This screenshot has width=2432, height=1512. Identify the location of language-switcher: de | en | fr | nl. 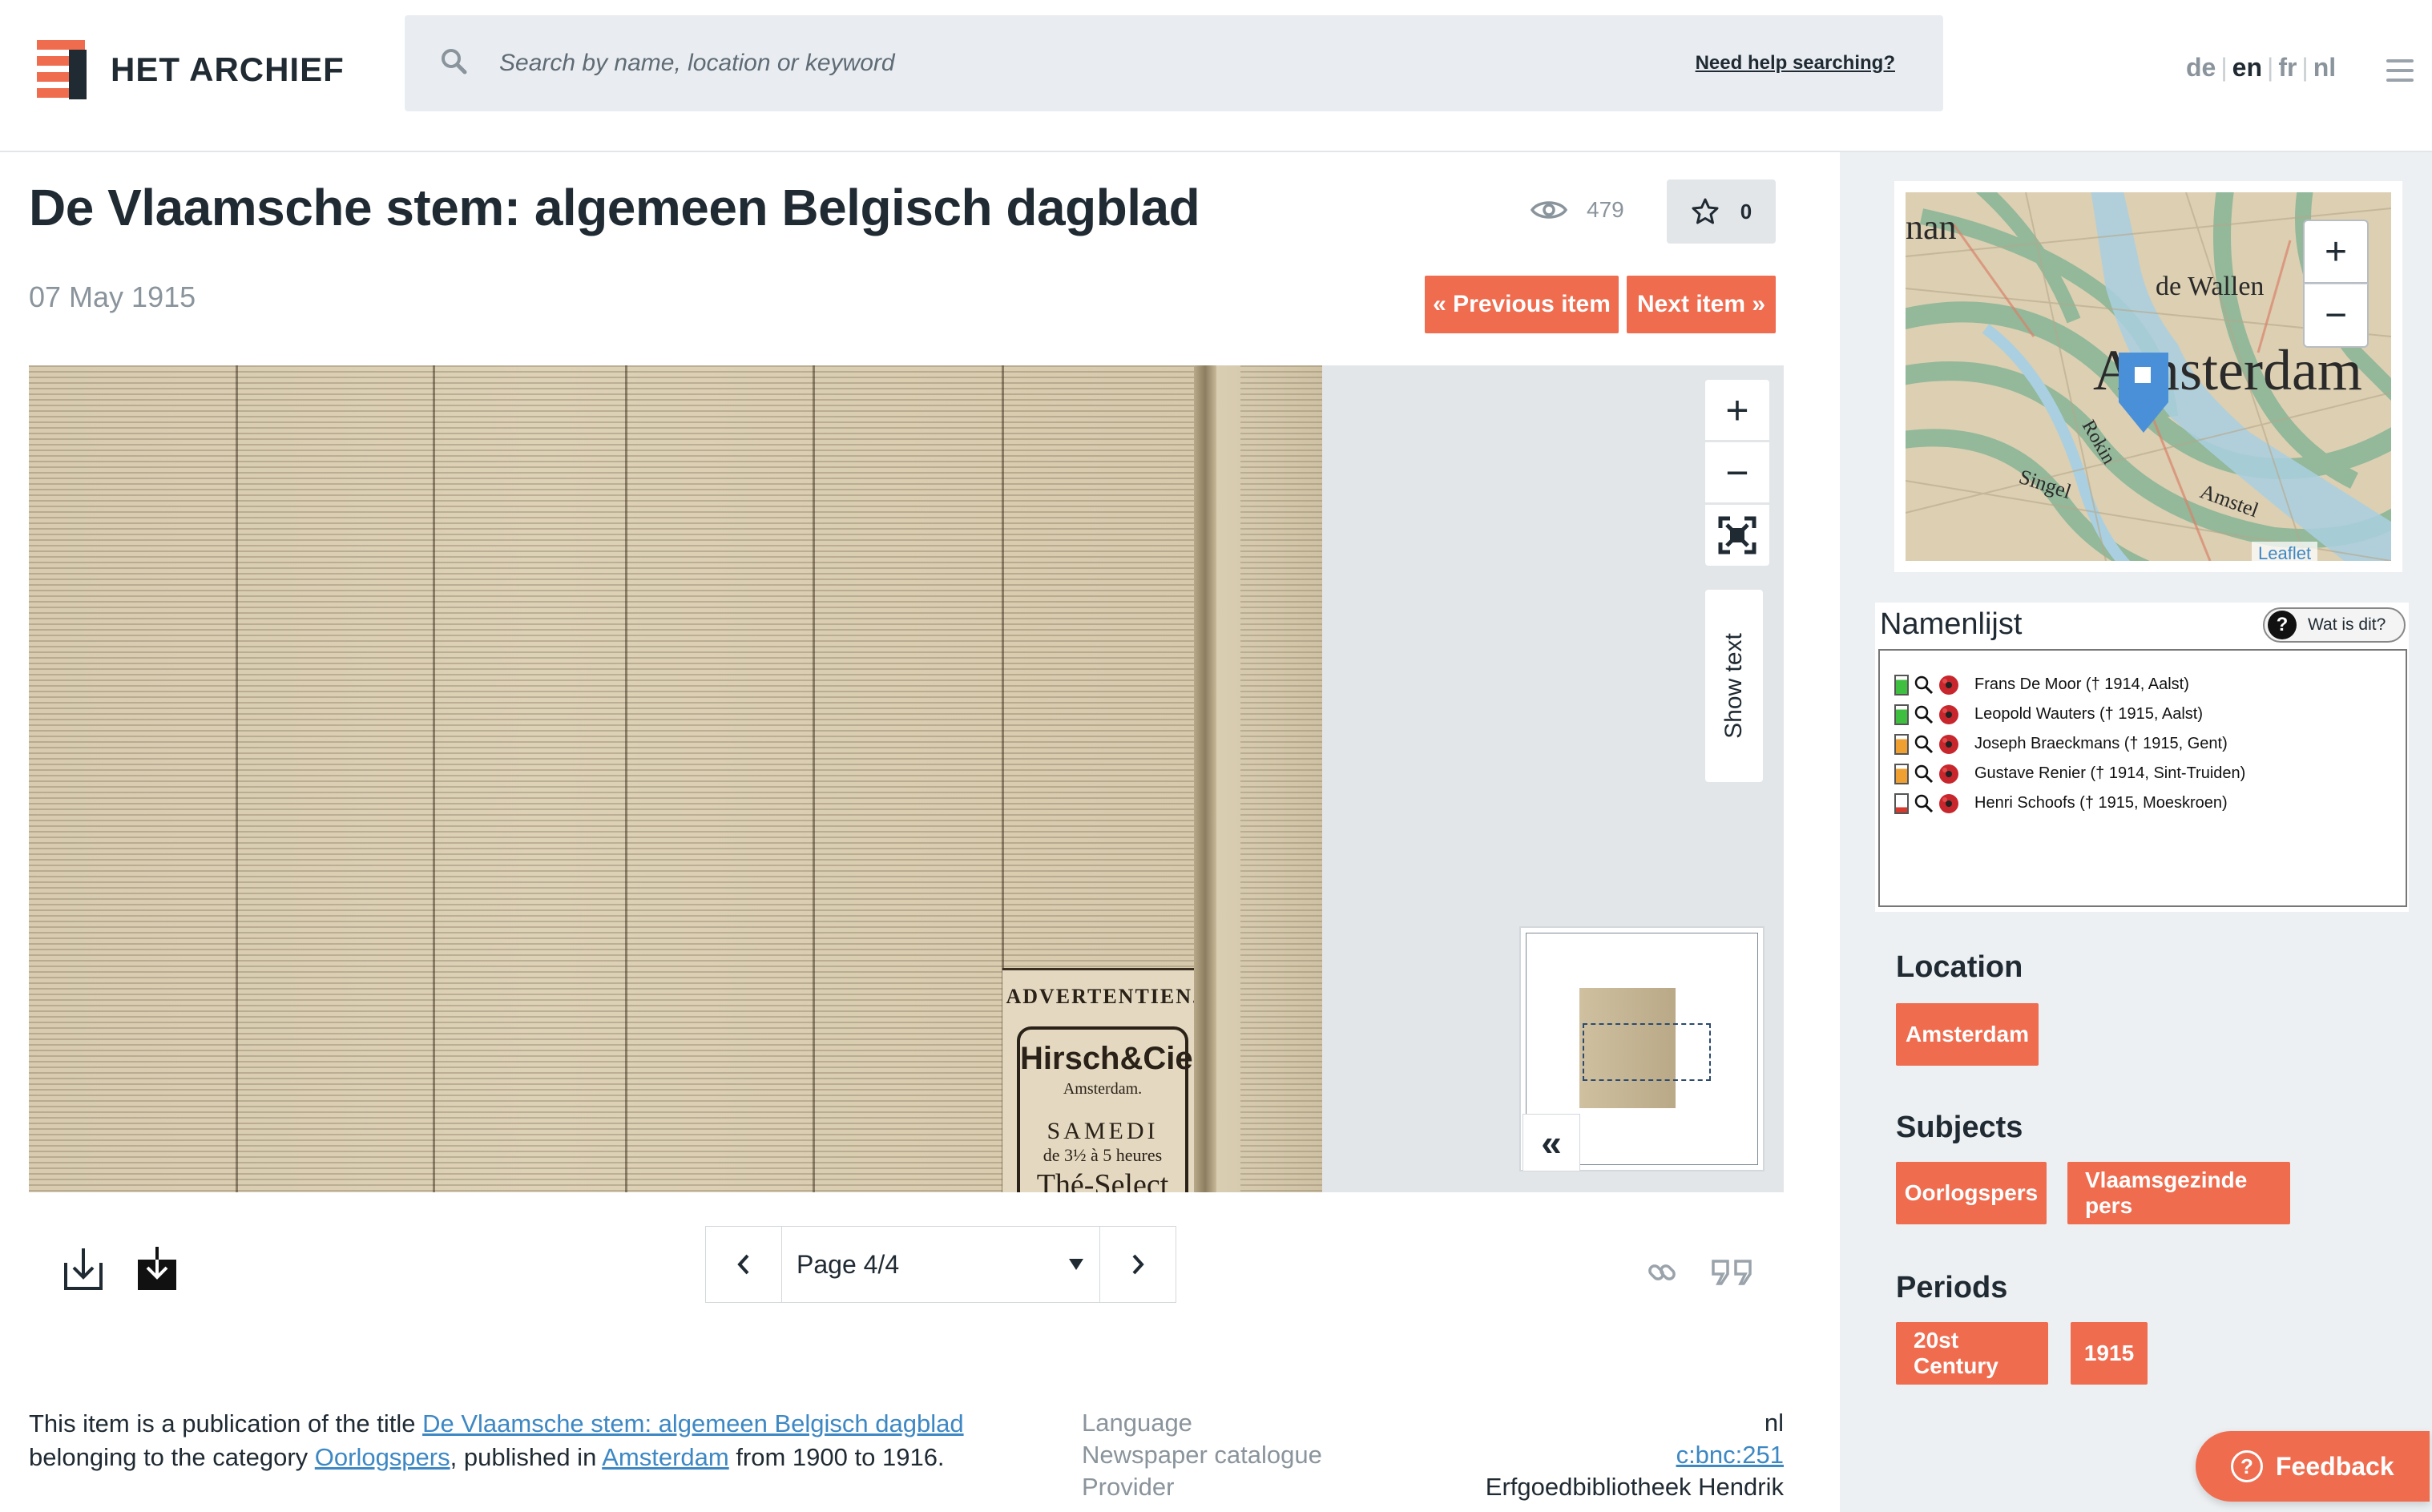
(2261, 67).